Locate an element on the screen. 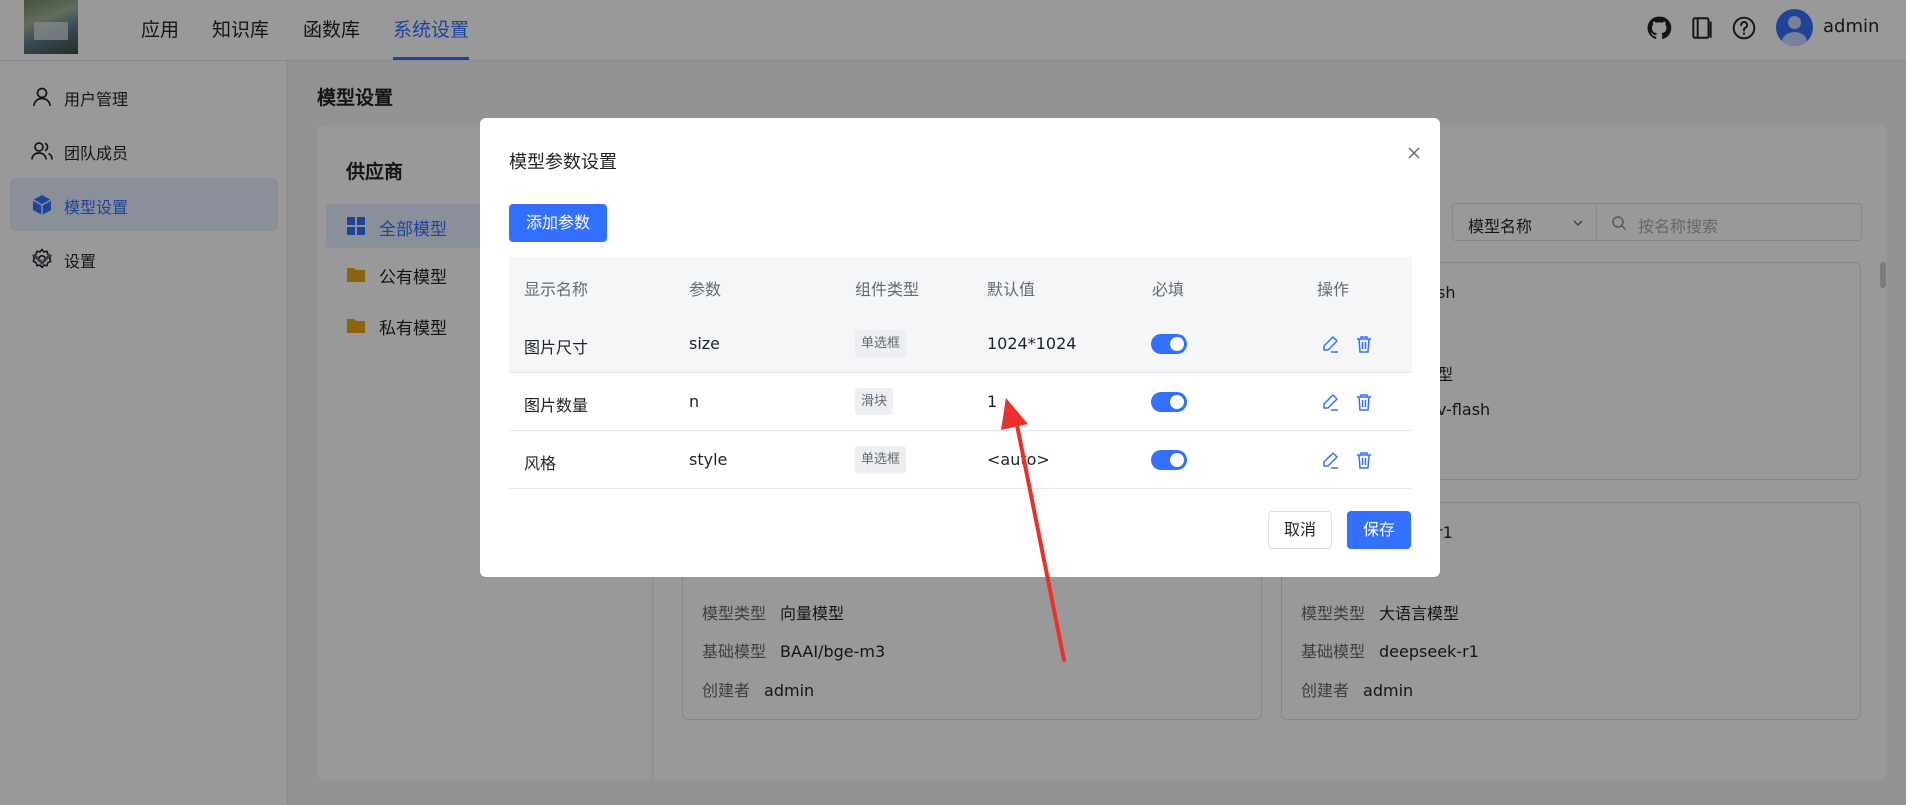 Image resolution: width=1906 pixels, height=805 pixels. param-default-value: 1024*1024 is located at coordinates (1032, 343).